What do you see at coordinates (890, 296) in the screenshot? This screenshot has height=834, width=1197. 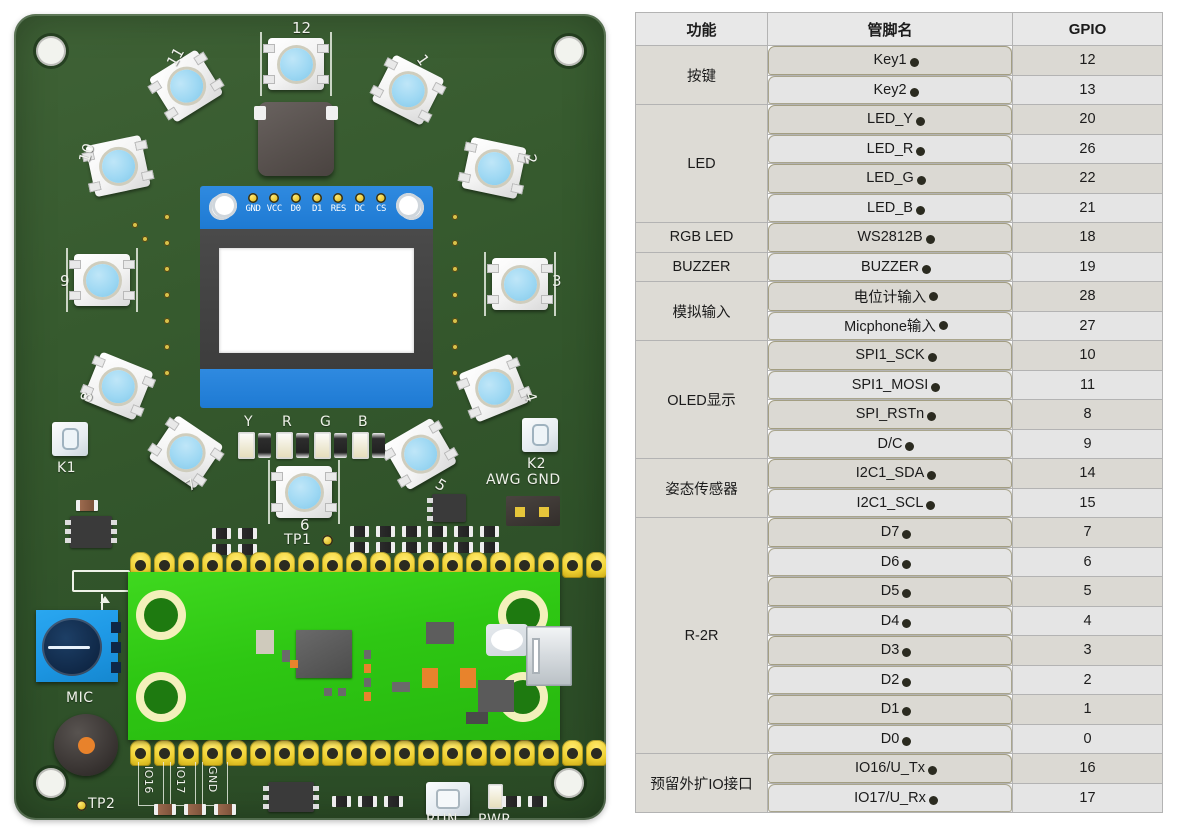 I see `cell-pin-name: 电位计输入` at bounding box center [890, 296].